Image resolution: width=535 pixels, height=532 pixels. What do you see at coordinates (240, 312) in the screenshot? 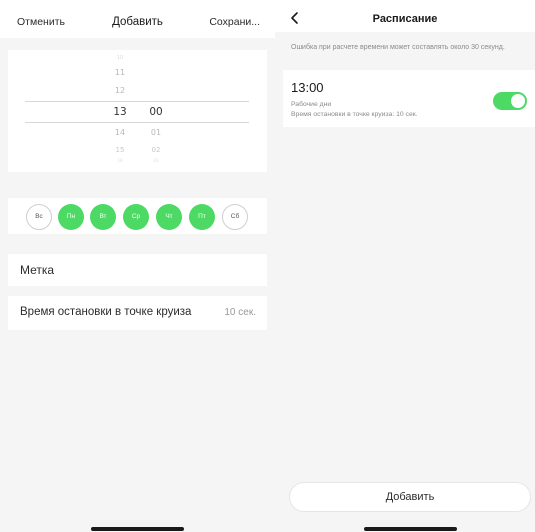
I see `cruise-stop-time-value: 10 сек.` at bounding box center [240, 312].